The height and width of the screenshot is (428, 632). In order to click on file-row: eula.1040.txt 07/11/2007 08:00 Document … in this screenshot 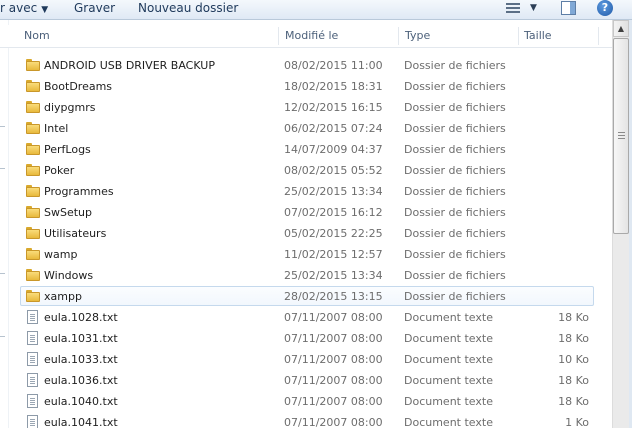, I will do `click(307, 401)`.